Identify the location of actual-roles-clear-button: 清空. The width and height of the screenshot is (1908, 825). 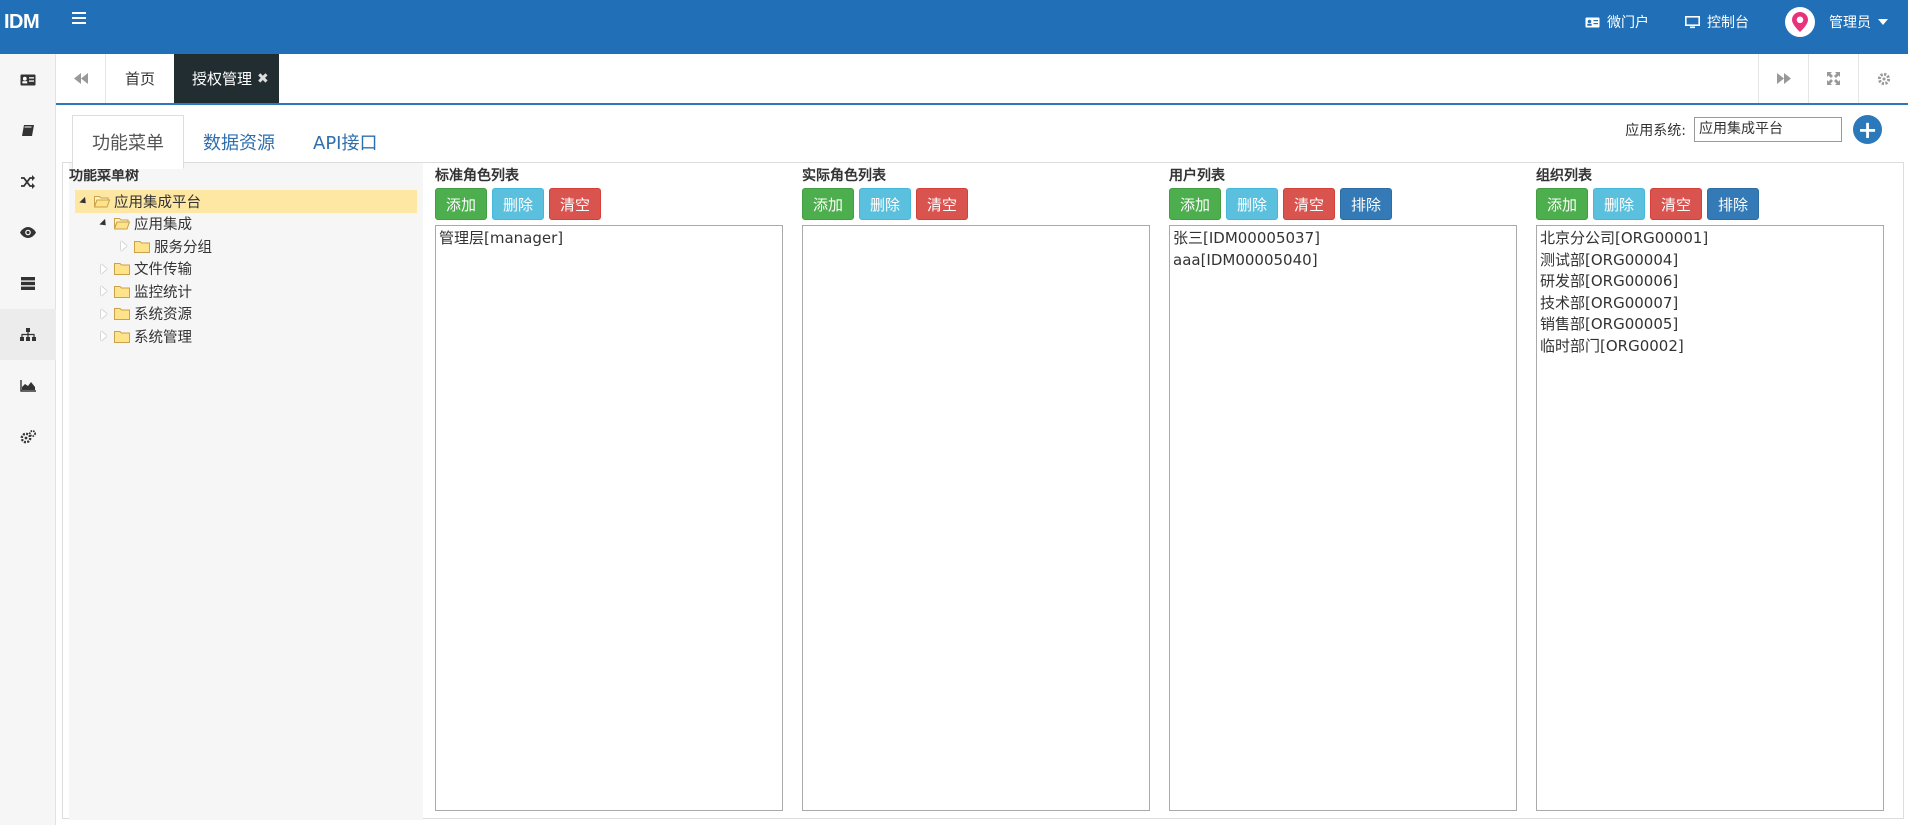
(942, 204).